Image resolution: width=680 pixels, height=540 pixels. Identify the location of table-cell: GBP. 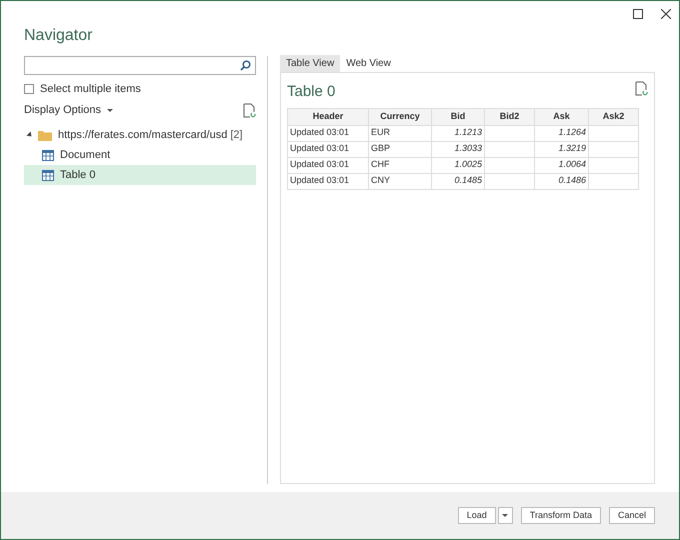
(400, 149).